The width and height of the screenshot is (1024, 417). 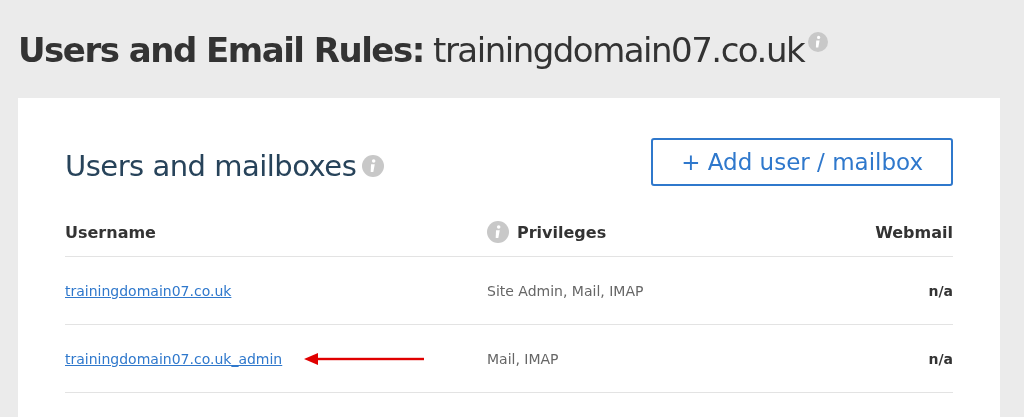 What do you see at coordinates (174, 358) in the screenshot?
I see `username-link: trainingdomain07.co.uk_admin` at bounding box center [174, 358].